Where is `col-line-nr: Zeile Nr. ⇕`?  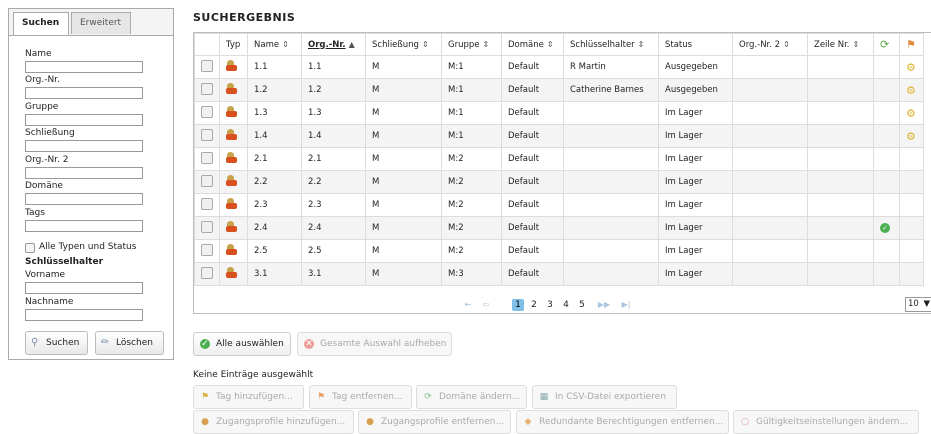 col-line-nr: Zeile Nr. ⇕ is located at coordinates (840, 44).